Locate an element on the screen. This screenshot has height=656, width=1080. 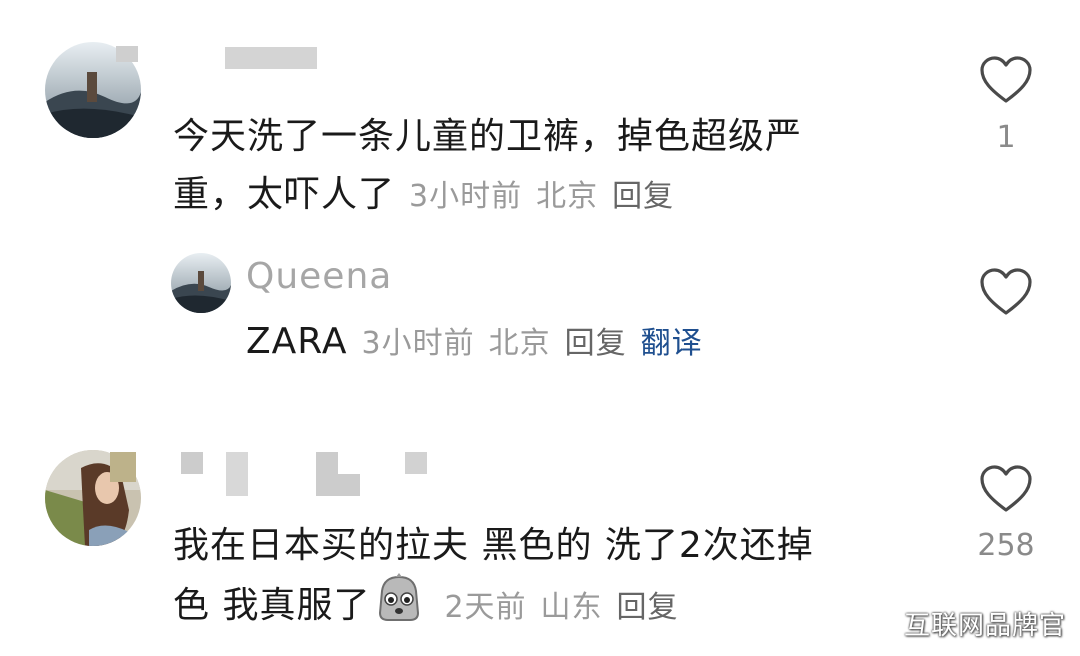
comment-text: 重，太吓人了 3小时前 北京 回复 is located at coordinates (423, 196).